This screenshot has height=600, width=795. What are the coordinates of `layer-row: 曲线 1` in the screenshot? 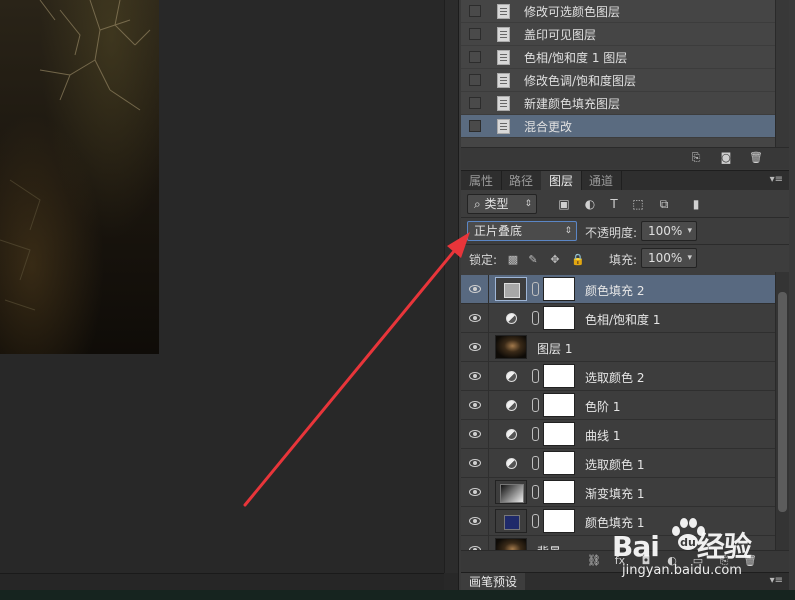 It's located at (618, 434).